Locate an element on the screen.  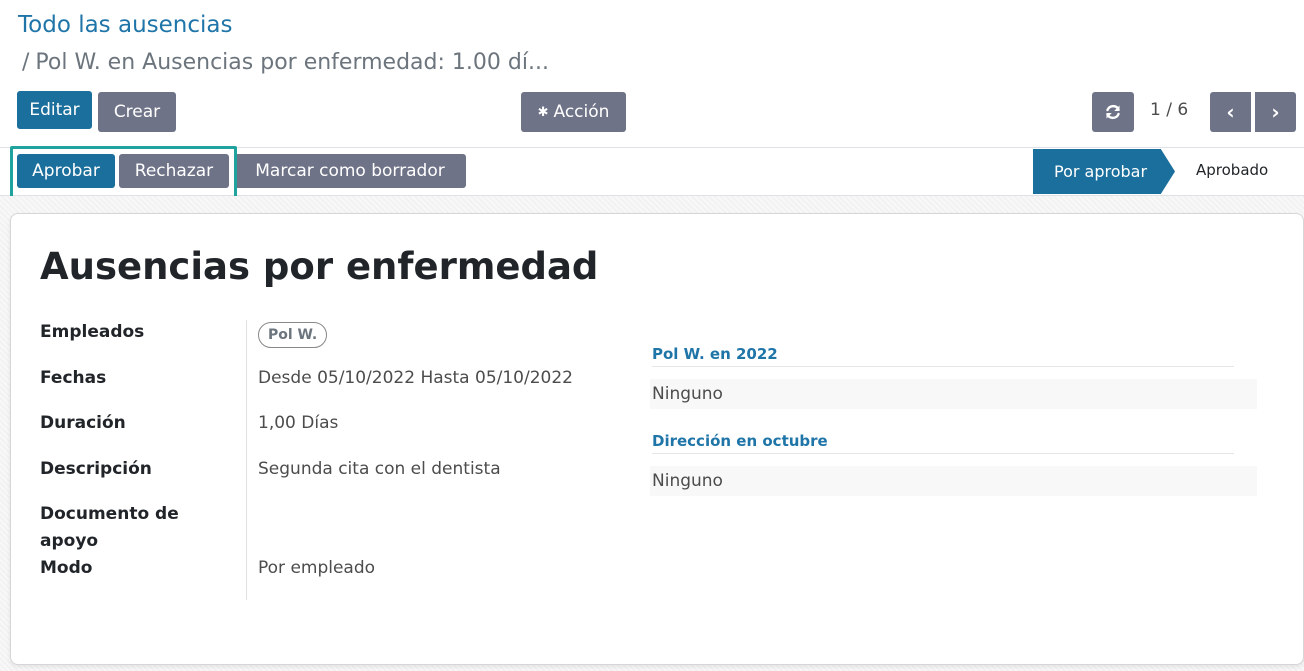
duration-number: 1,00 is located at coordinates (277, 423).